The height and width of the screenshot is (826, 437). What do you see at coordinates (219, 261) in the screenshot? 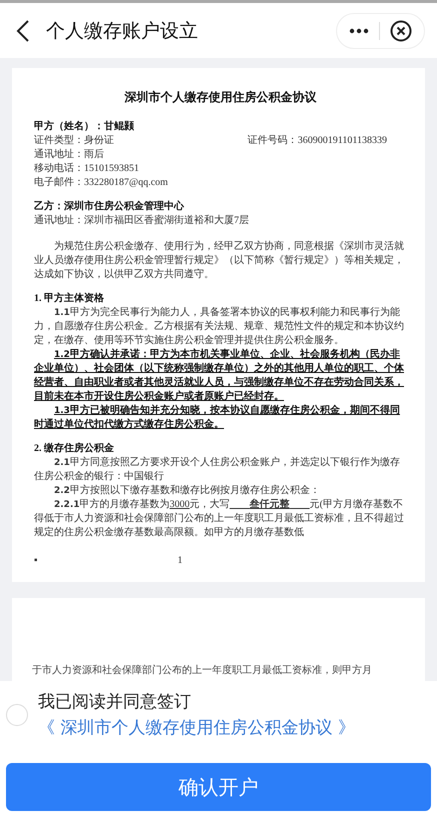
I see `preamble-paragraph: 为规范住房公积金缴存、使用行为，经甲乙双方协商，同意根据《深圳市灵活就业人员缴存使用住房公积金管理暂行规定》（以下简称《暂行规定》）等相关规定，达成如下协议，以供甲乙双方共同遵守。` at bounding box center [219, 261].